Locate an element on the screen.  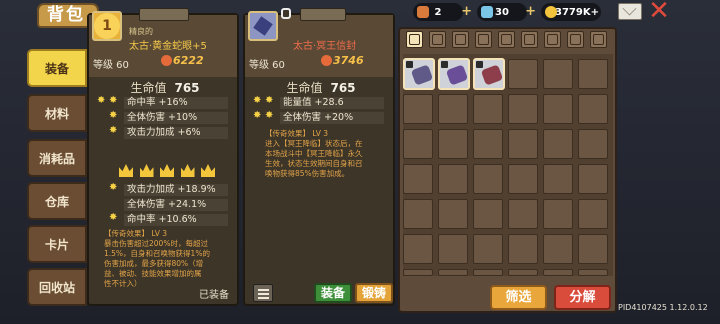
mail-icon is located at coordinates (630, 11).